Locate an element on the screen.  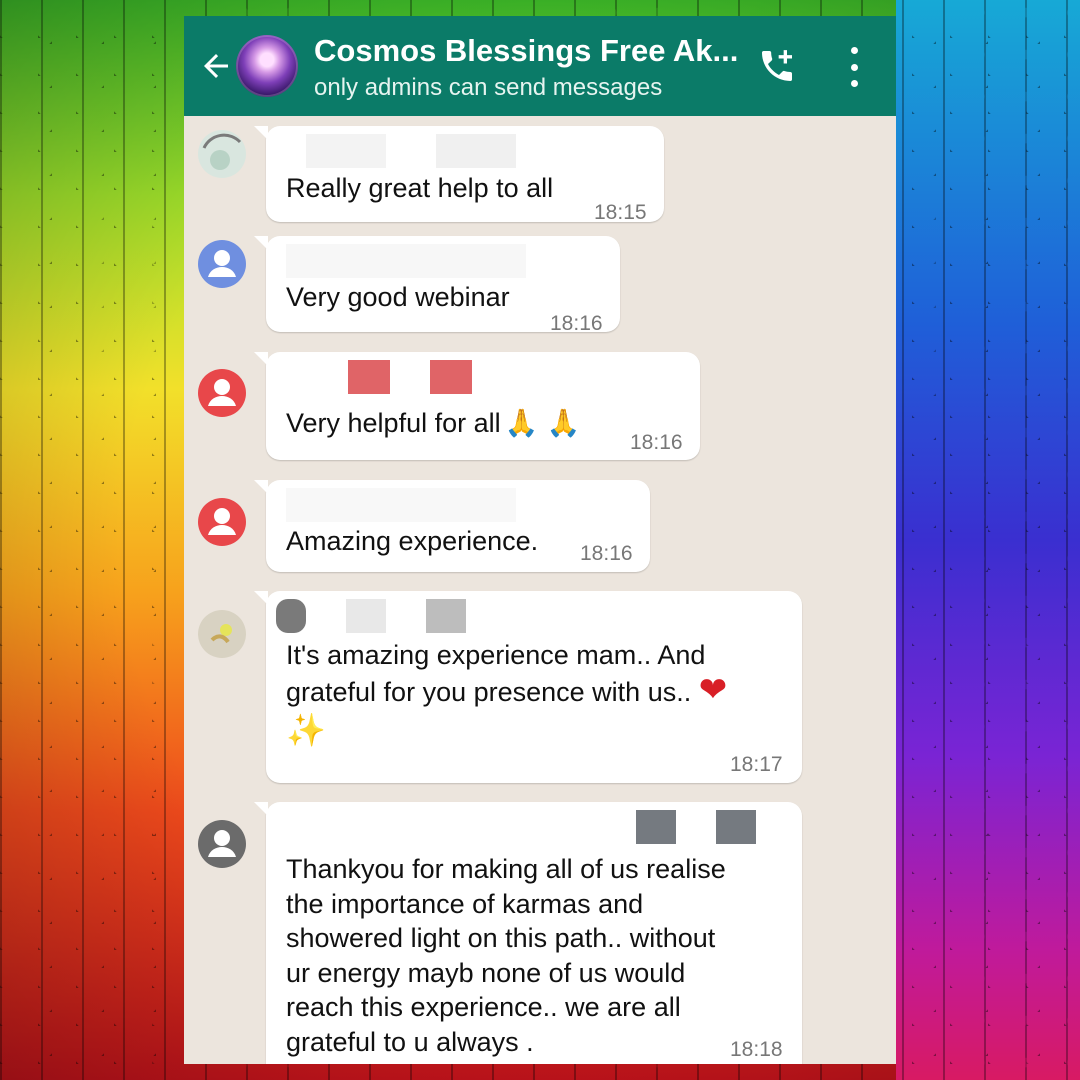
message-text: Very helpful for all 🙏 🙏 is located at coordinates (433, 424).